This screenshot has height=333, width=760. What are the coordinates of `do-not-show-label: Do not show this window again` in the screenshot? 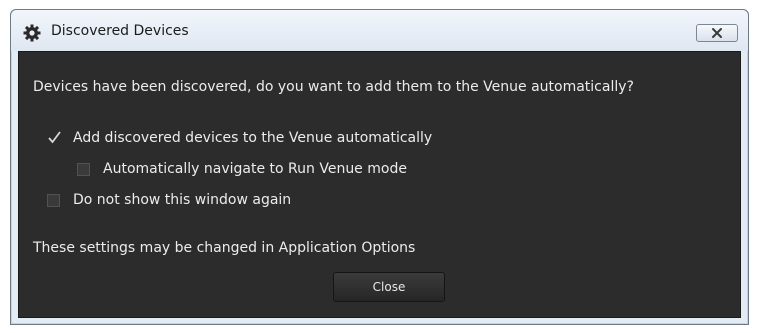 It's located at (182, 200).